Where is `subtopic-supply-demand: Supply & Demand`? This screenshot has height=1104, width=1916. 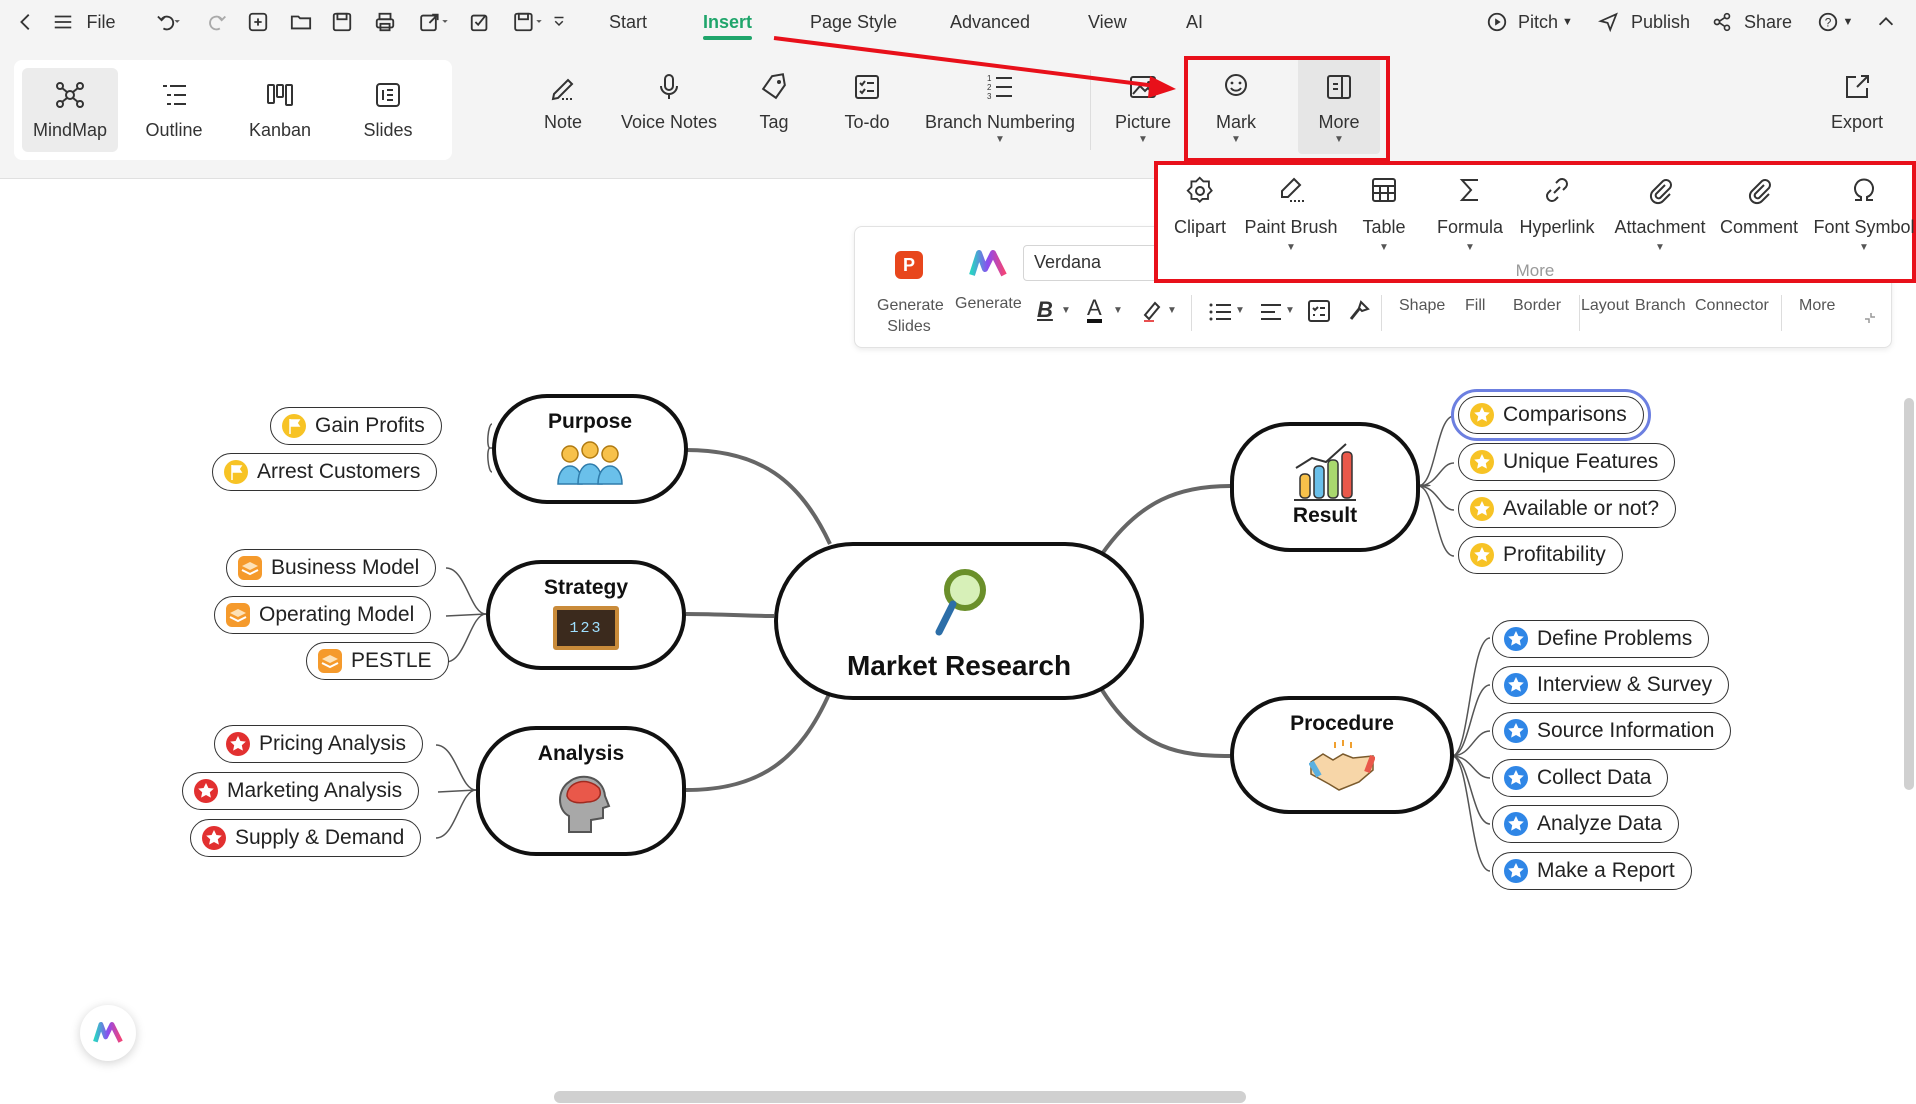
subtopic-supply-demand: Supply & Demand is located at coordinates (306, 838).